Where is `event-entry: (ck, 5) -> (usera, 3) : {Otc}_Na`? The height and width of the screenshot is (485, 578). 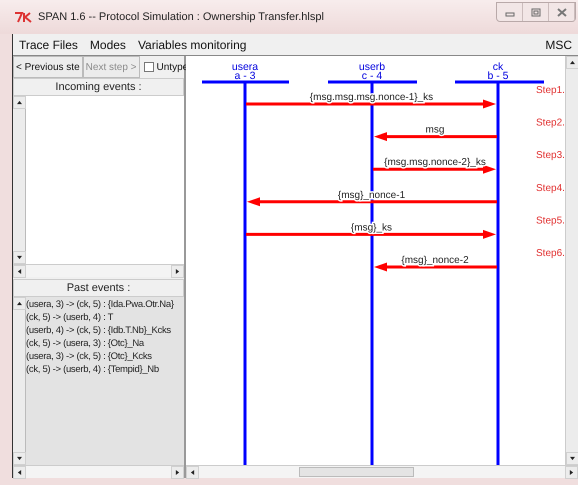 event-entry: (ck, 5) -> (usera, 3) : {Otc}_Na is located at coordinates (105, 343).